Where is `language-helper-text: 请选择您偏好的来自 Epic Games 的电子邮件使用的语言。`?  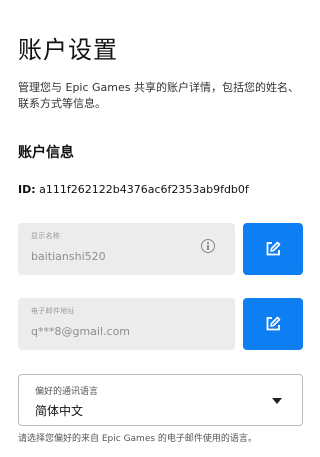 language-helper-text: 请选择您偏好的来自 Epic Games 的电子邮件使用的语言。 is located at coordinates (137, 439).